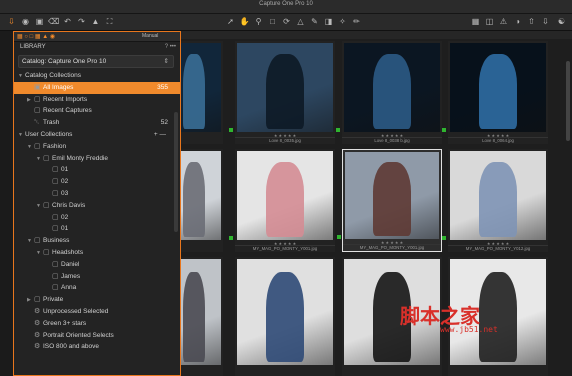 This screenshot has height=376, width=572. I want to click on grid-view-icon: ▦, so click(475, 21).